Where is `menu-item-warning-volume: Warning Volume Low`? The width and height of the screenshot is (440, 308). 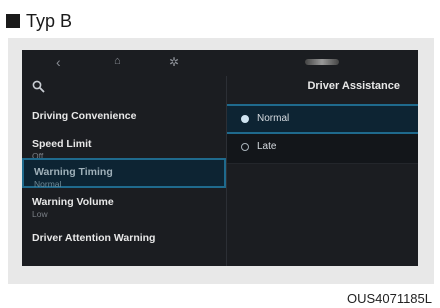 menu-item-warning-volume: Warning Volume Low is located at coordinates (124, 205).